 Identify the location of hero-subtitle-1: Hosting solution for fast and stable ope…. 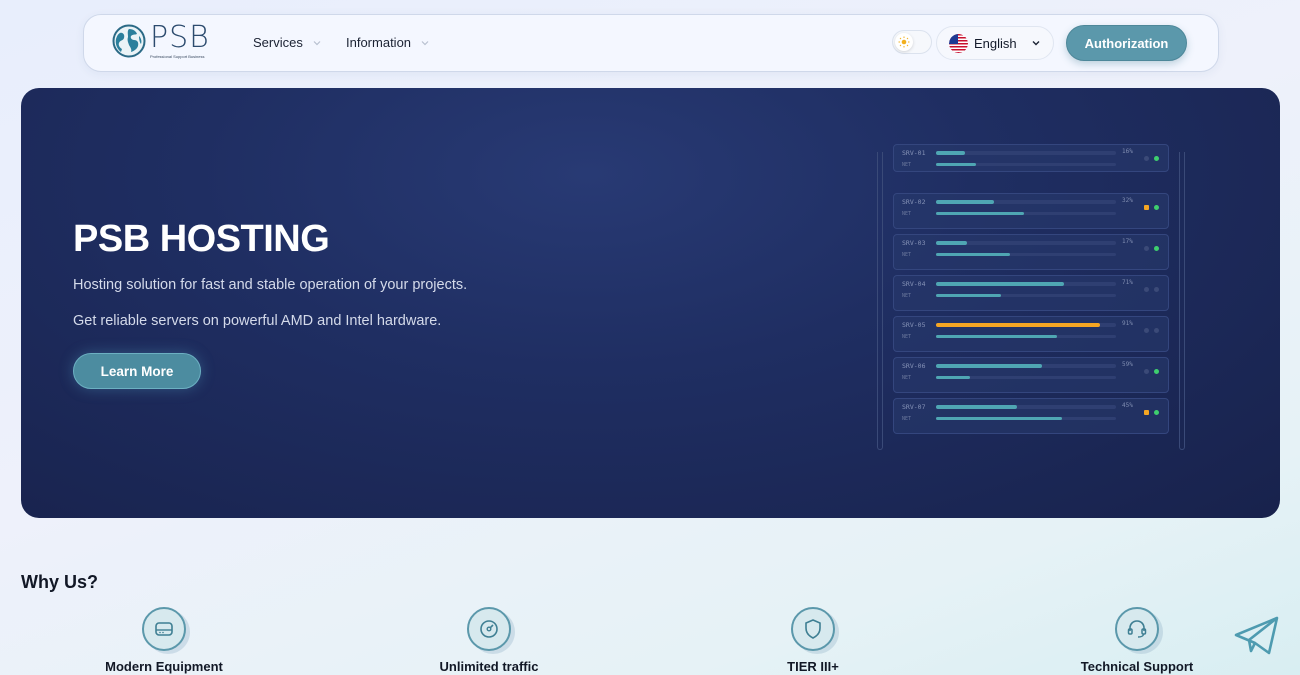
(270, 285).